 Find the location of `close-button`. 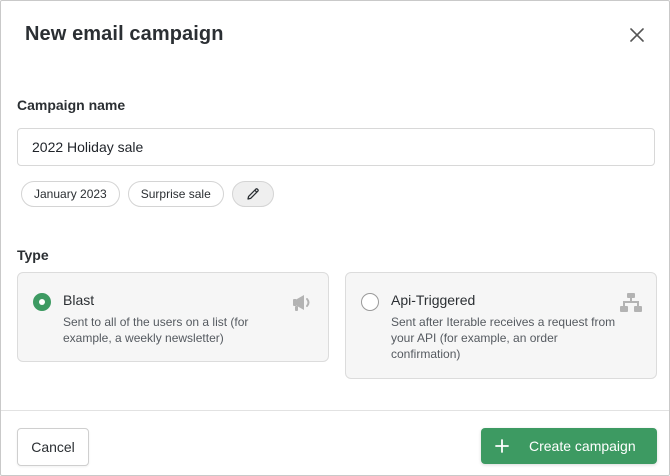

close-button is located at coordinates (637, 35).